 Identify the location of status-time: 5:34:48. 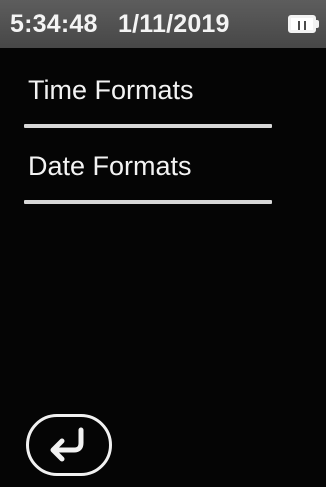
(54, 24).